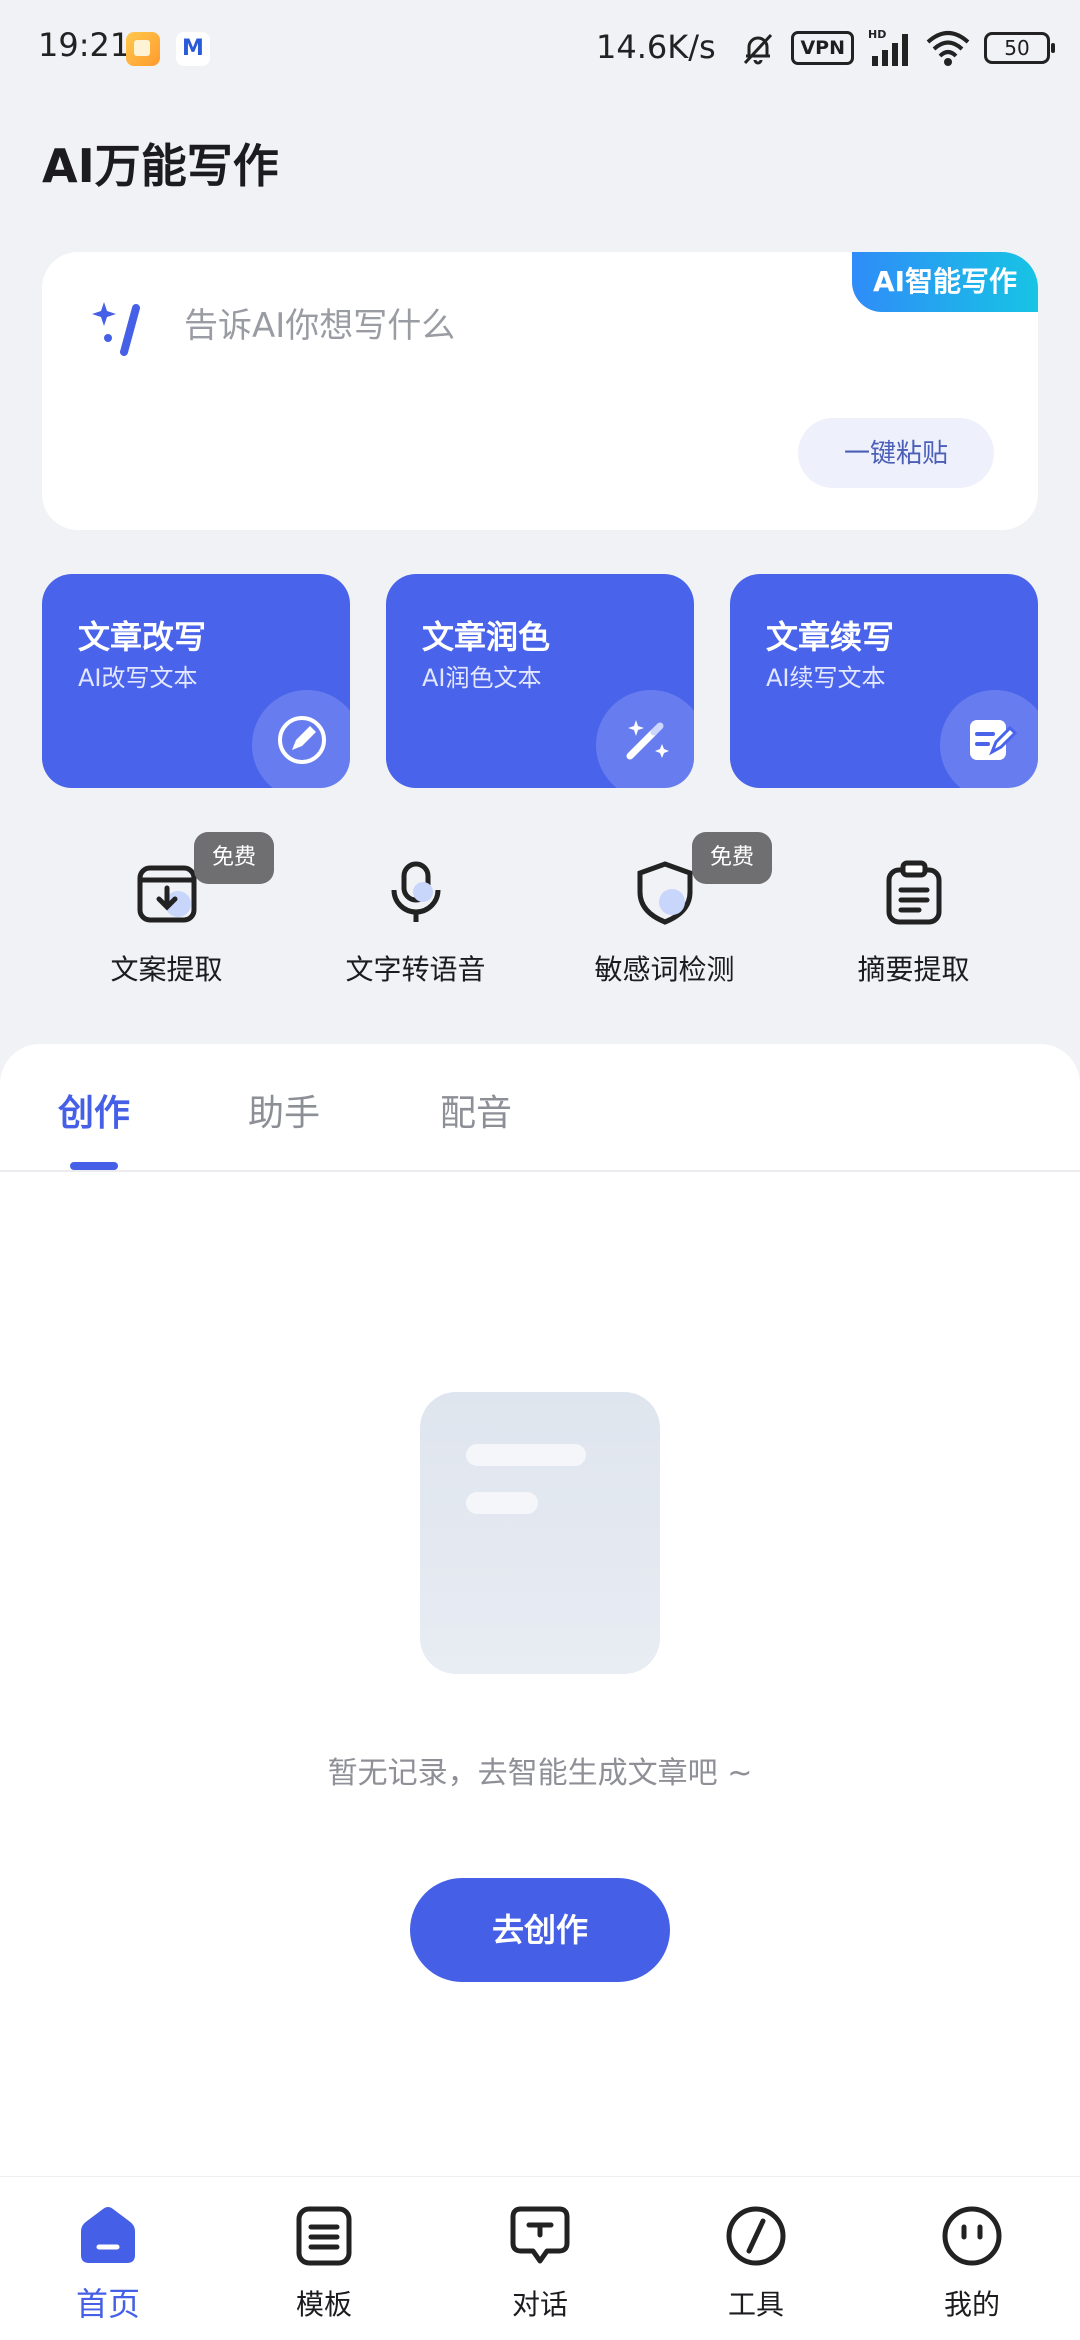  I want to click on tool-label: 文字转语音, so click(415, 969).